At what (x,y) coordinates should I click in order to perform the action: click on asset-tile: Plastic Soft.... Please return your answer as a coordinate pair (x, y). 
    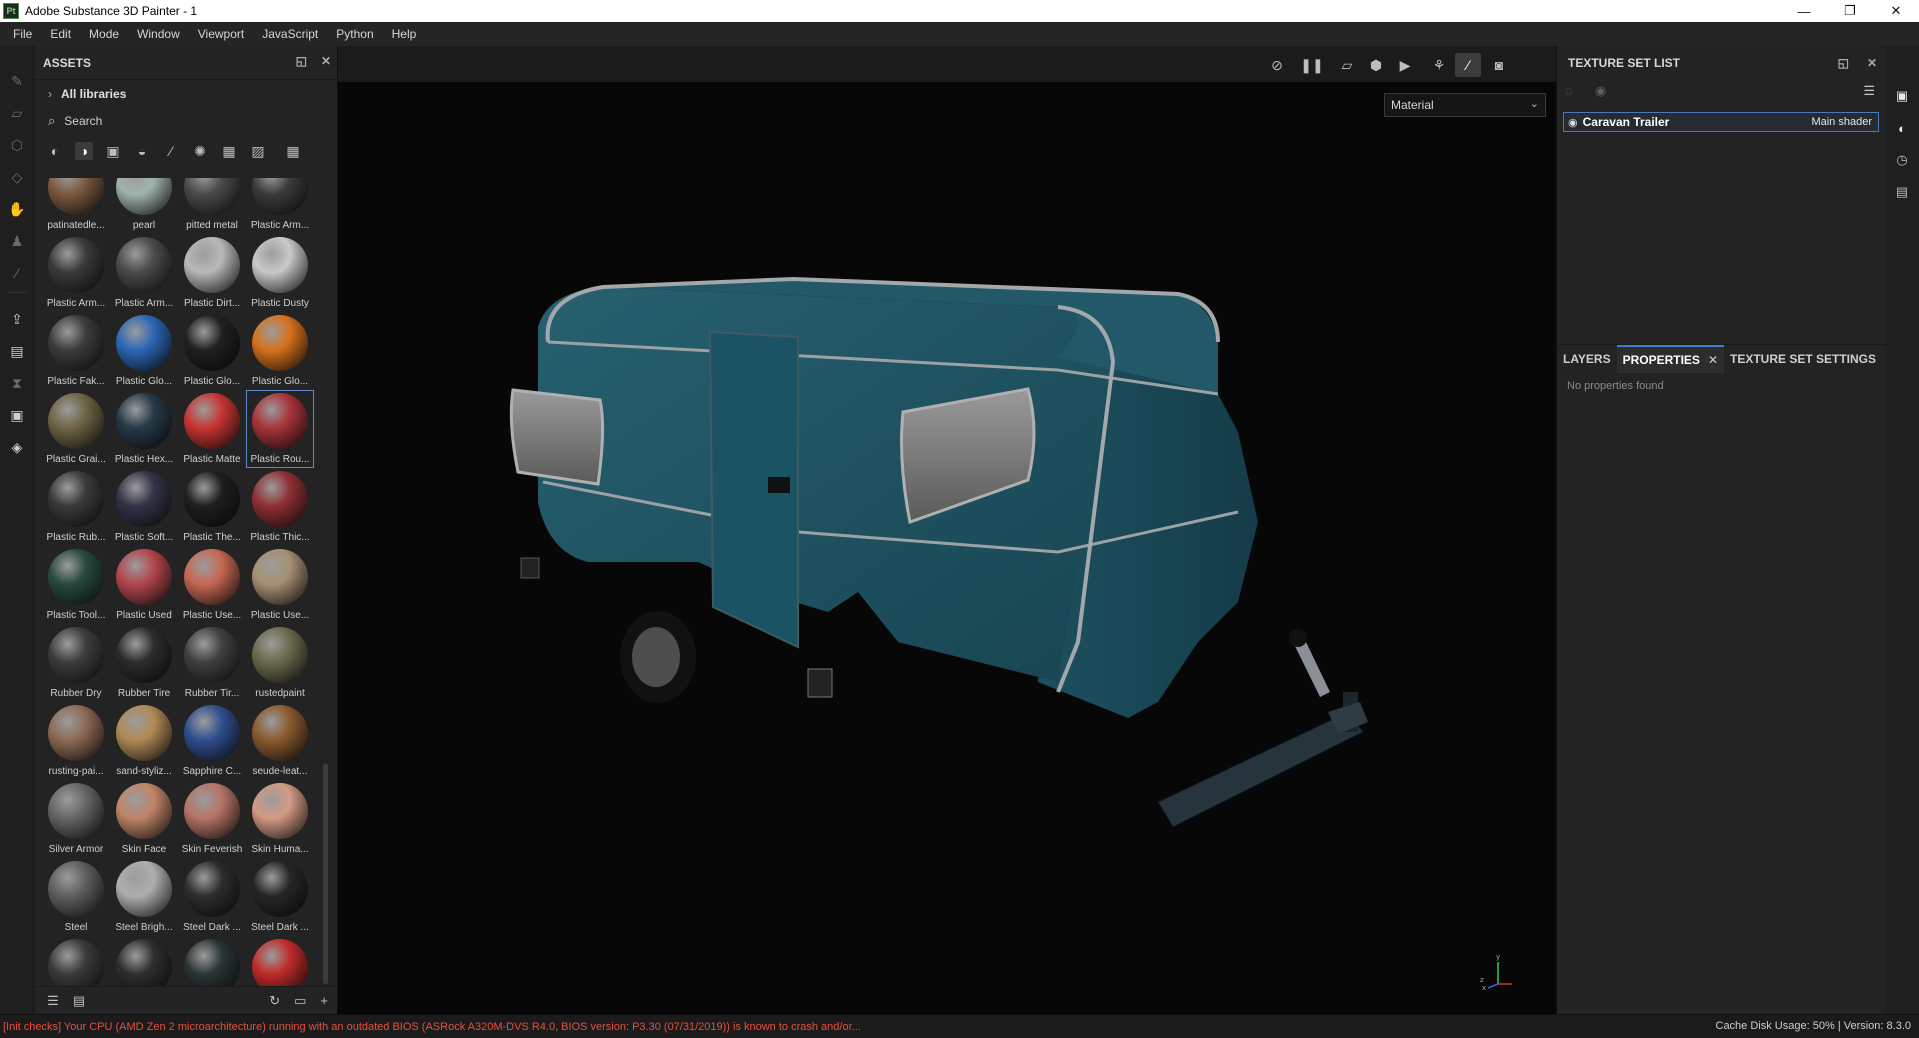
    Looking at the image, I should click on (144, 507).